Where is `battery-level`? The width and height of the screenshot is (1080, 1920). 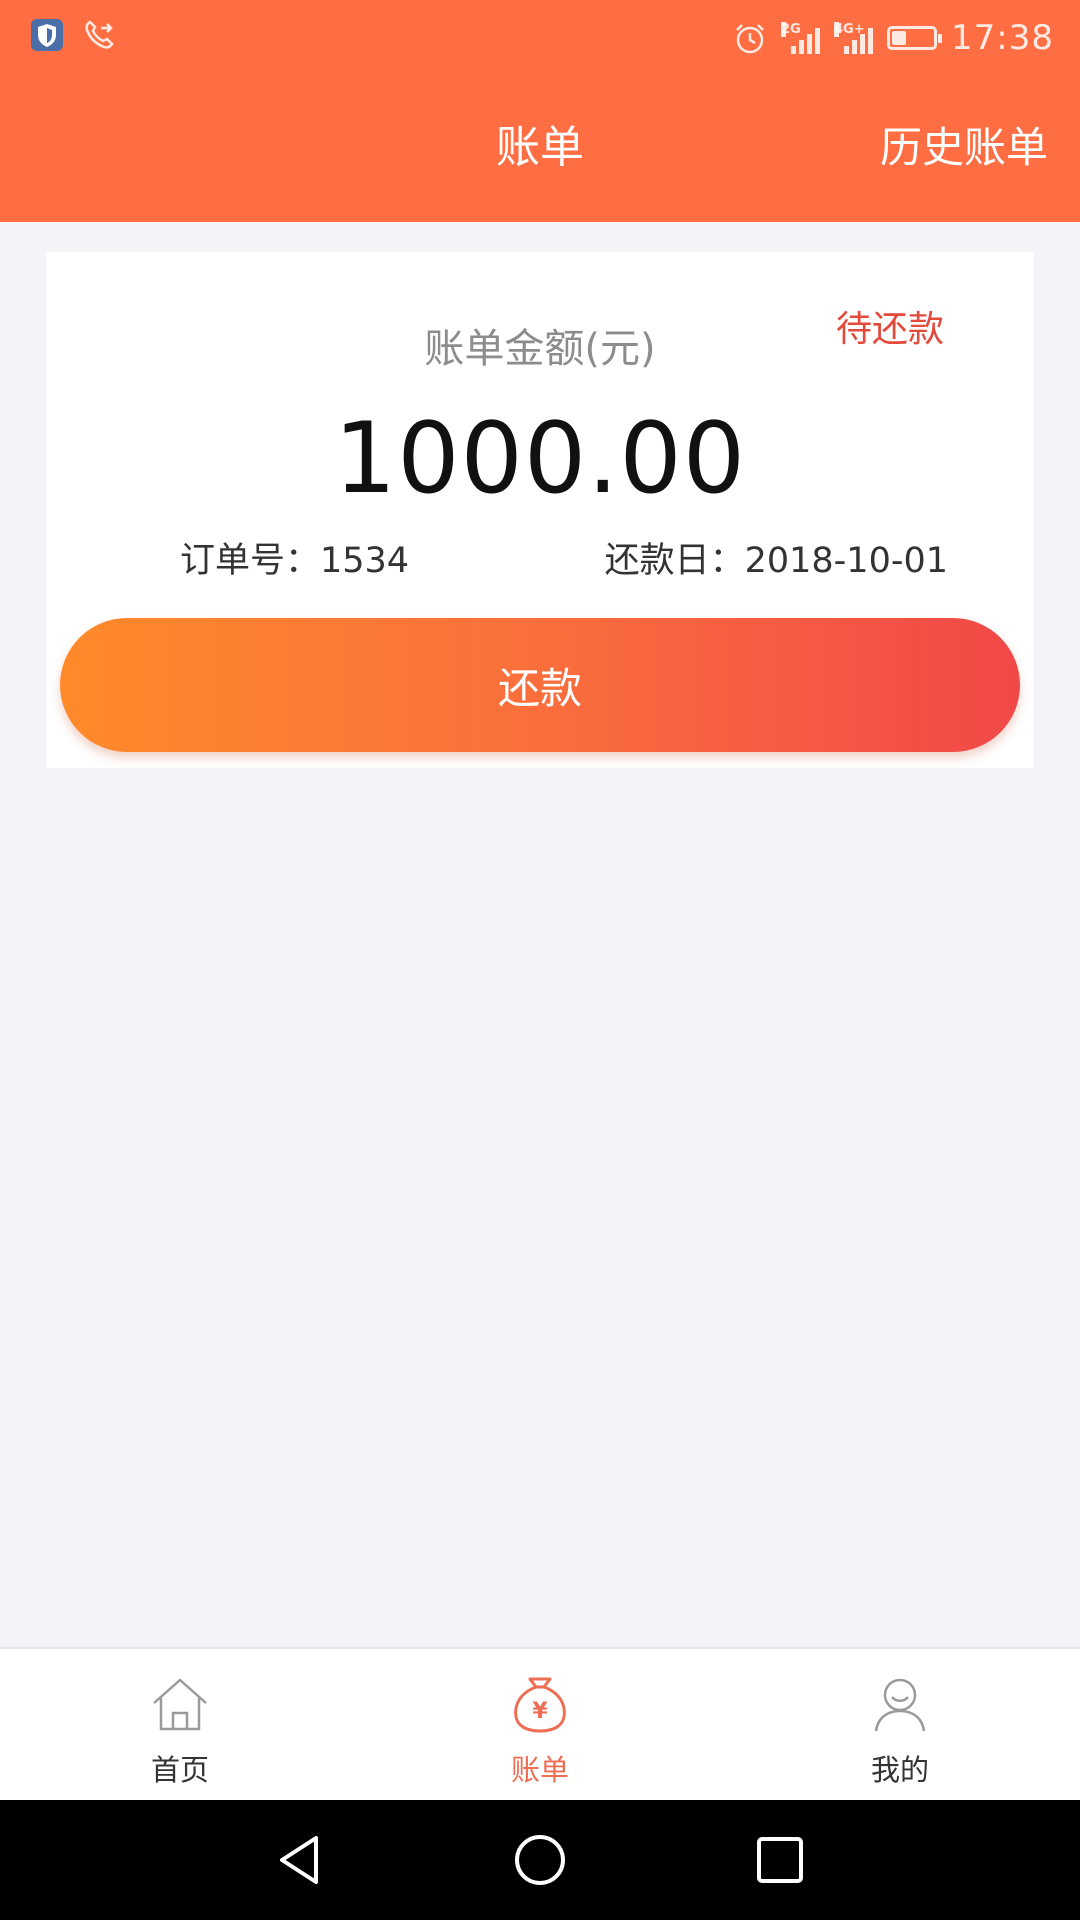 battery-level is located at coordinates (899, 38).